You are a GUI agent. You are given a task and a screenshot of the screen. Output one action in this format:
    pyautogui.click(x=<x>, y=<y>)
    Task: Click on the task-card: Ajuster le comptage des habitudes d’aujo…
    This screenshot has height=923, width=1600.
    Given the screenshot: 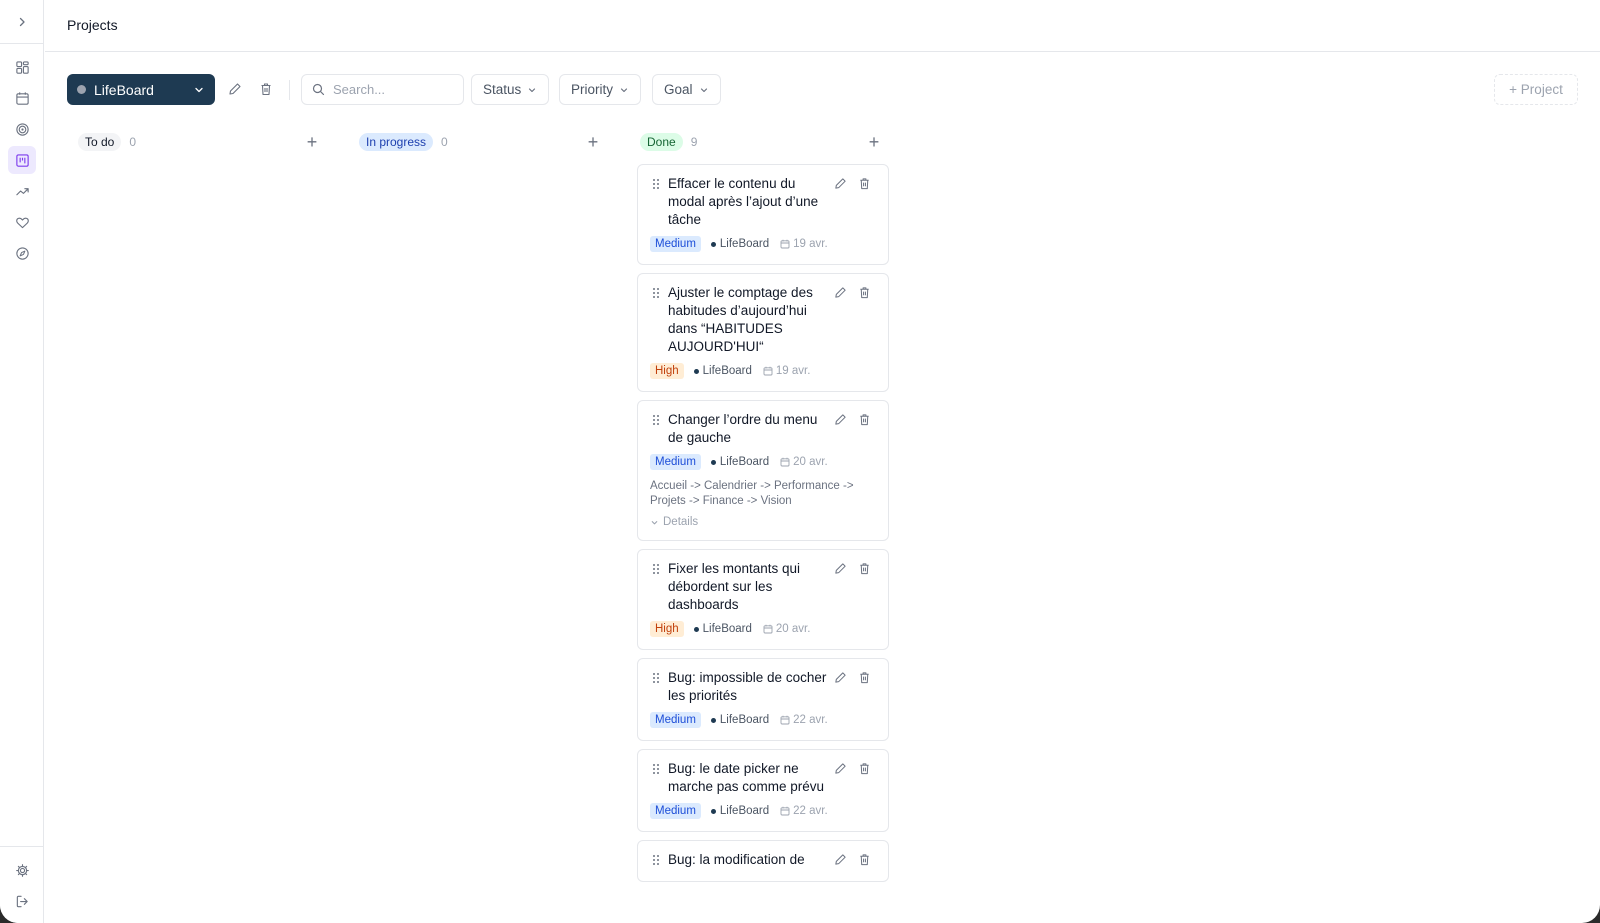 What is the action you would take?
    pyautogui.click(x=763, y=332)
    